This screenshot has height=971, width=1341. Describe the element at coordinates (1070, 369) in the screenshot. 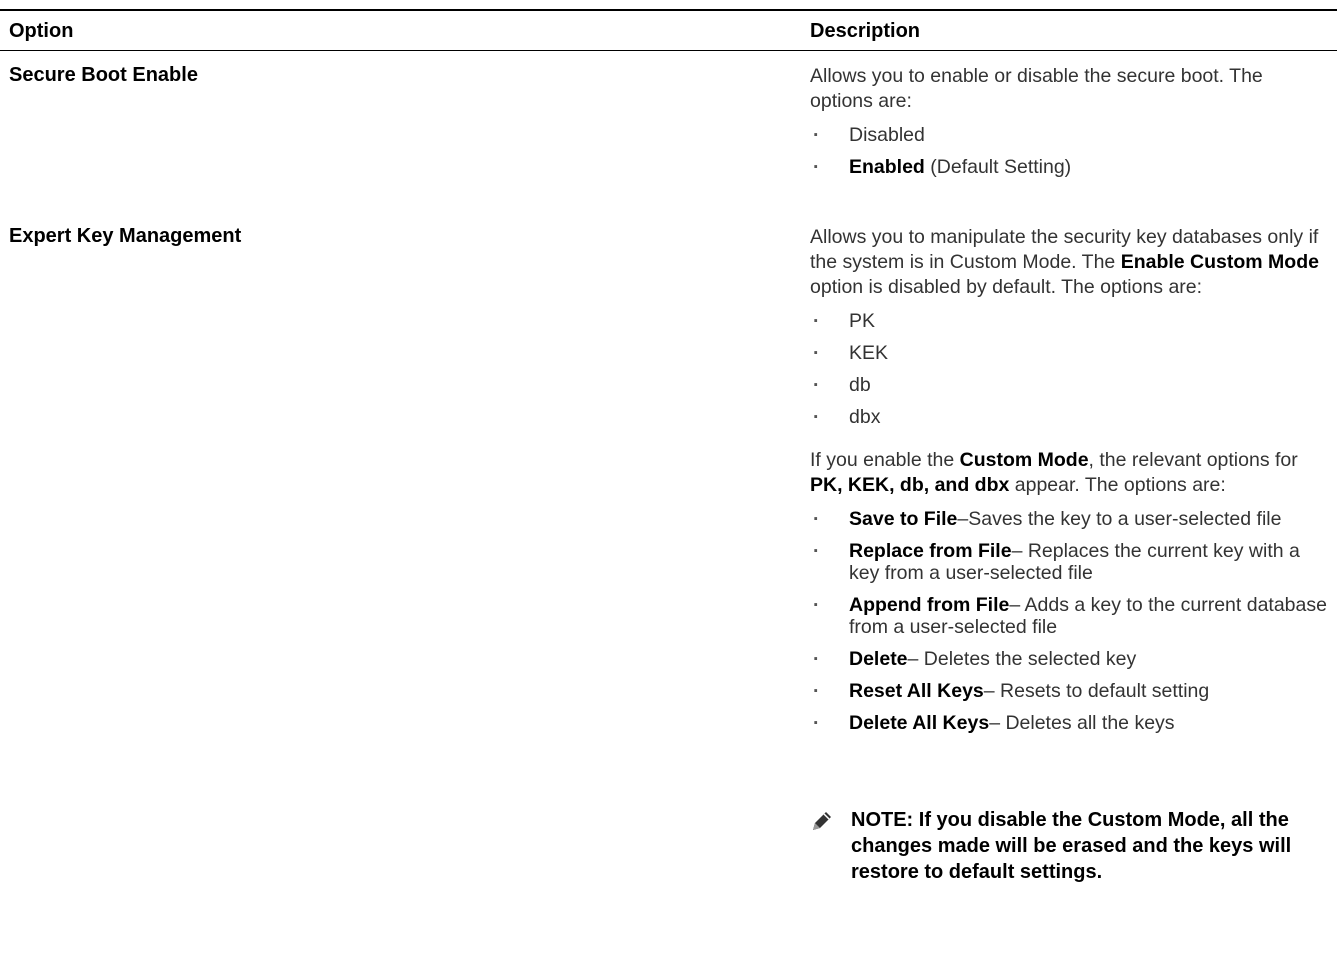

I see `key-database-list: PK KEK db dbx` at that location.